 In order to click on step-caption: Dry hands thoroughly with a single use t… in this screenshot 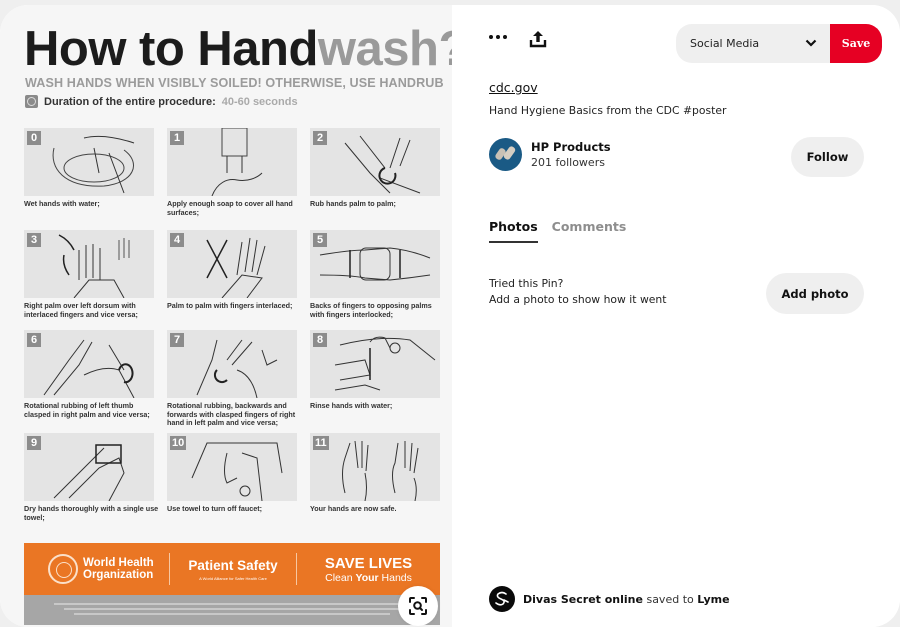, I will do `click(91, 513)`.